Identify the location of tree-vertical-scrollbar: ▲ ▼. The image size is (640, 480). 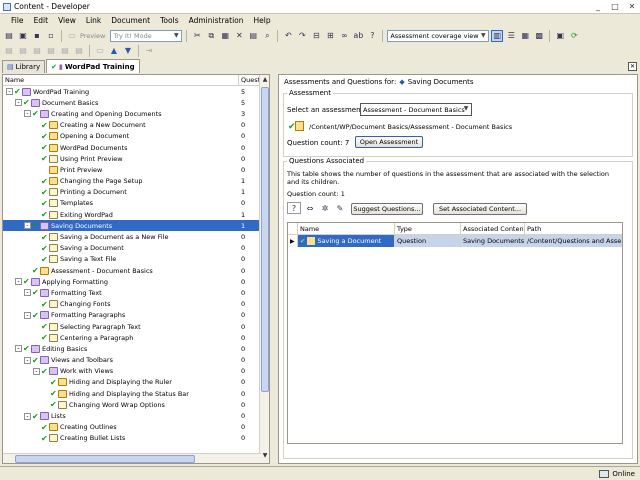
(264, 269).